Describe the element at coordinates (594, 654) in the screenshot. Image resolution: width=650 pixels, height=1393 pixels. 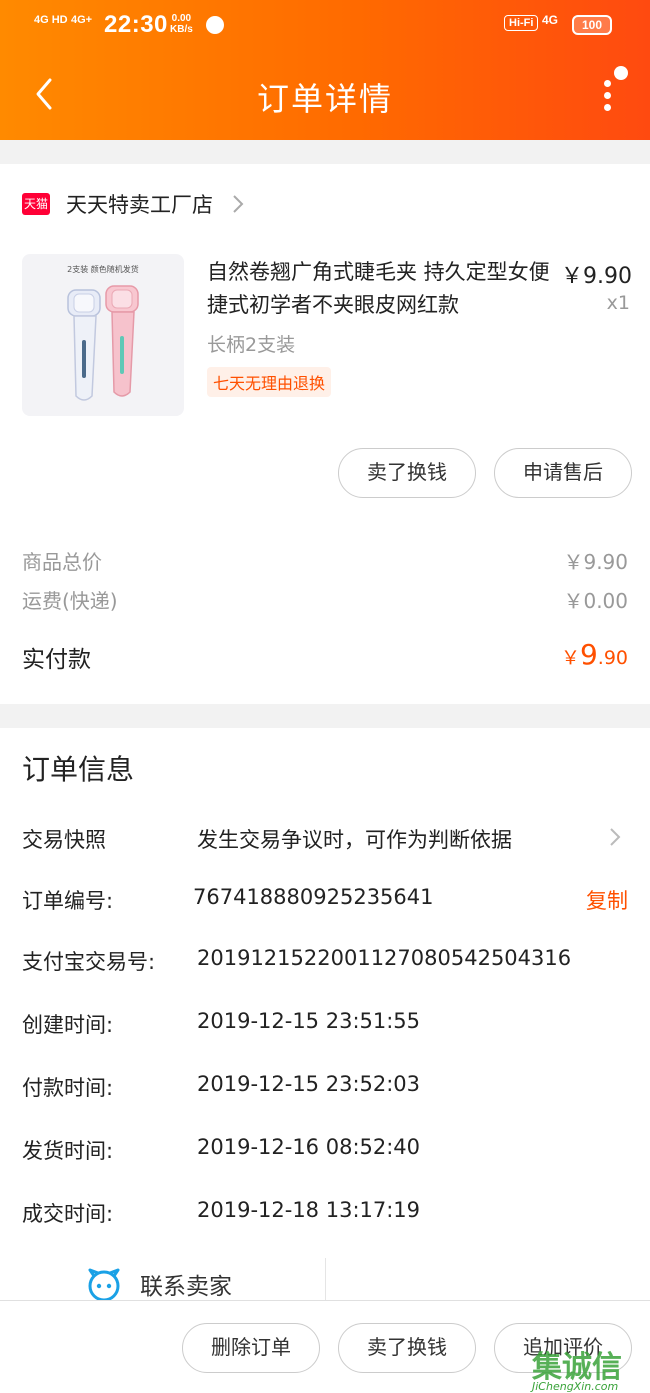
I see `amount-paid-value: ￥9.90` at that location.